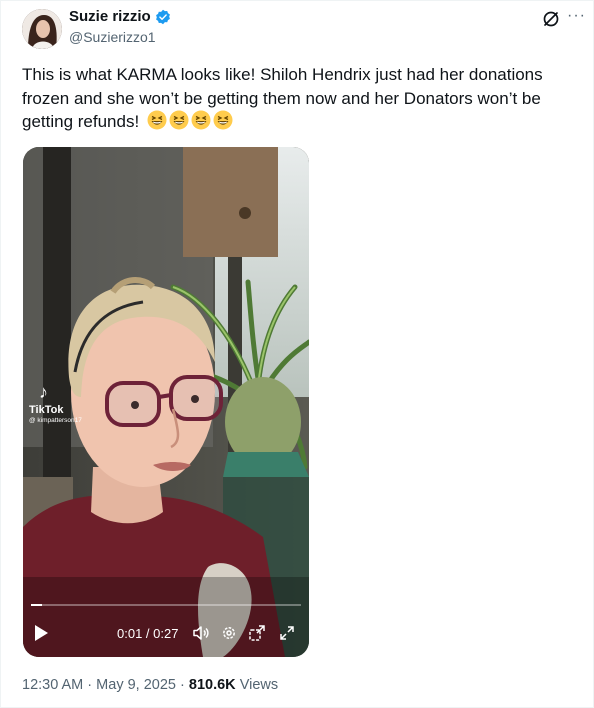 The height and width of the screenshot is (708, 594). I want to click on author-name-row: Suzie rizzio, so click(120, 16).